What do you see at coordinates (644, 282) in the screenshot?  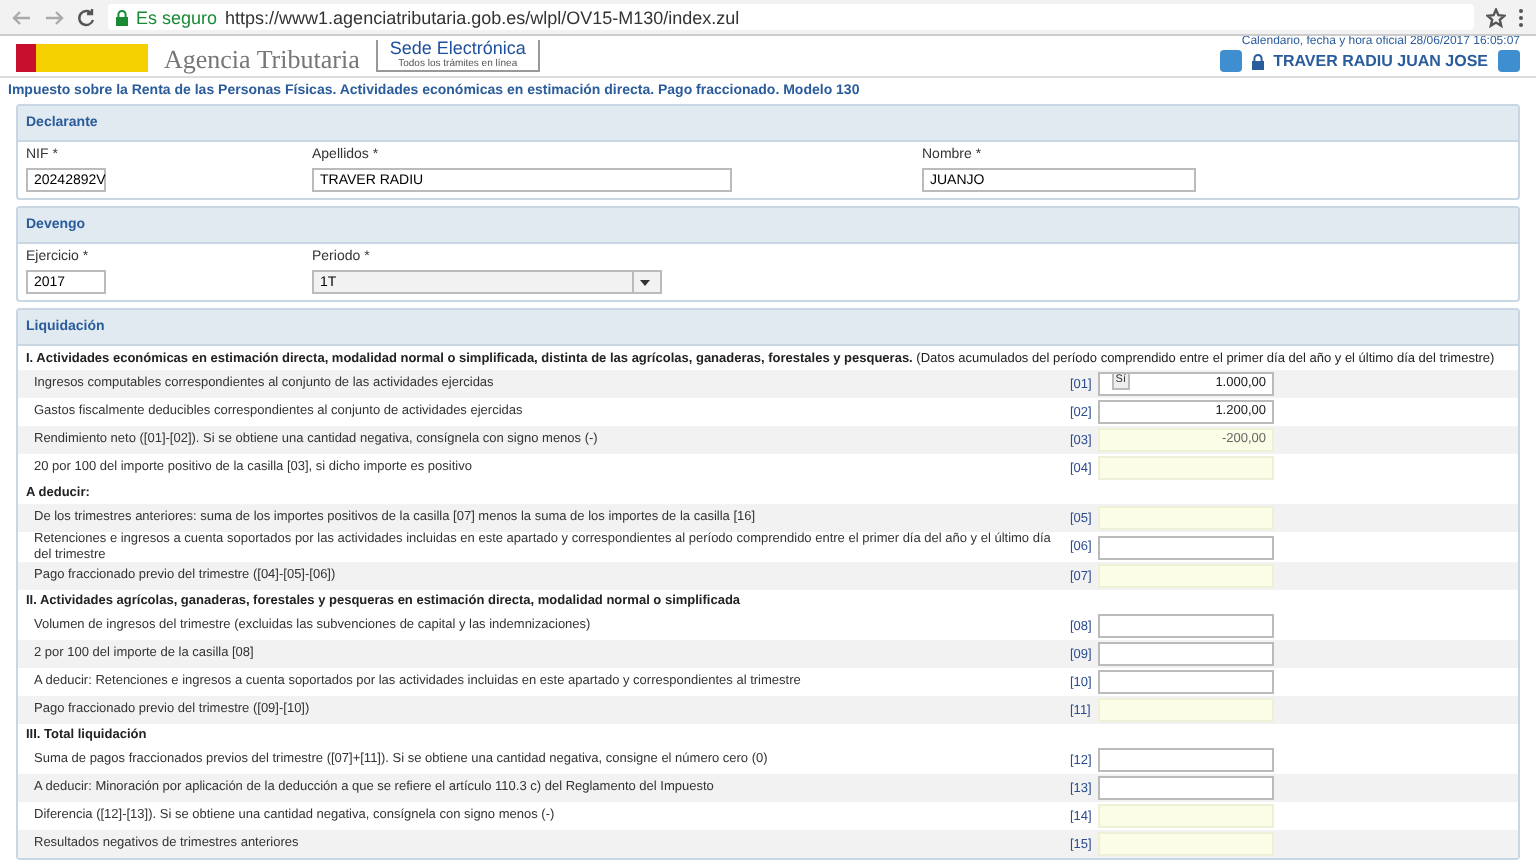 I see `caret-icon` at bounding box center [644, 282].